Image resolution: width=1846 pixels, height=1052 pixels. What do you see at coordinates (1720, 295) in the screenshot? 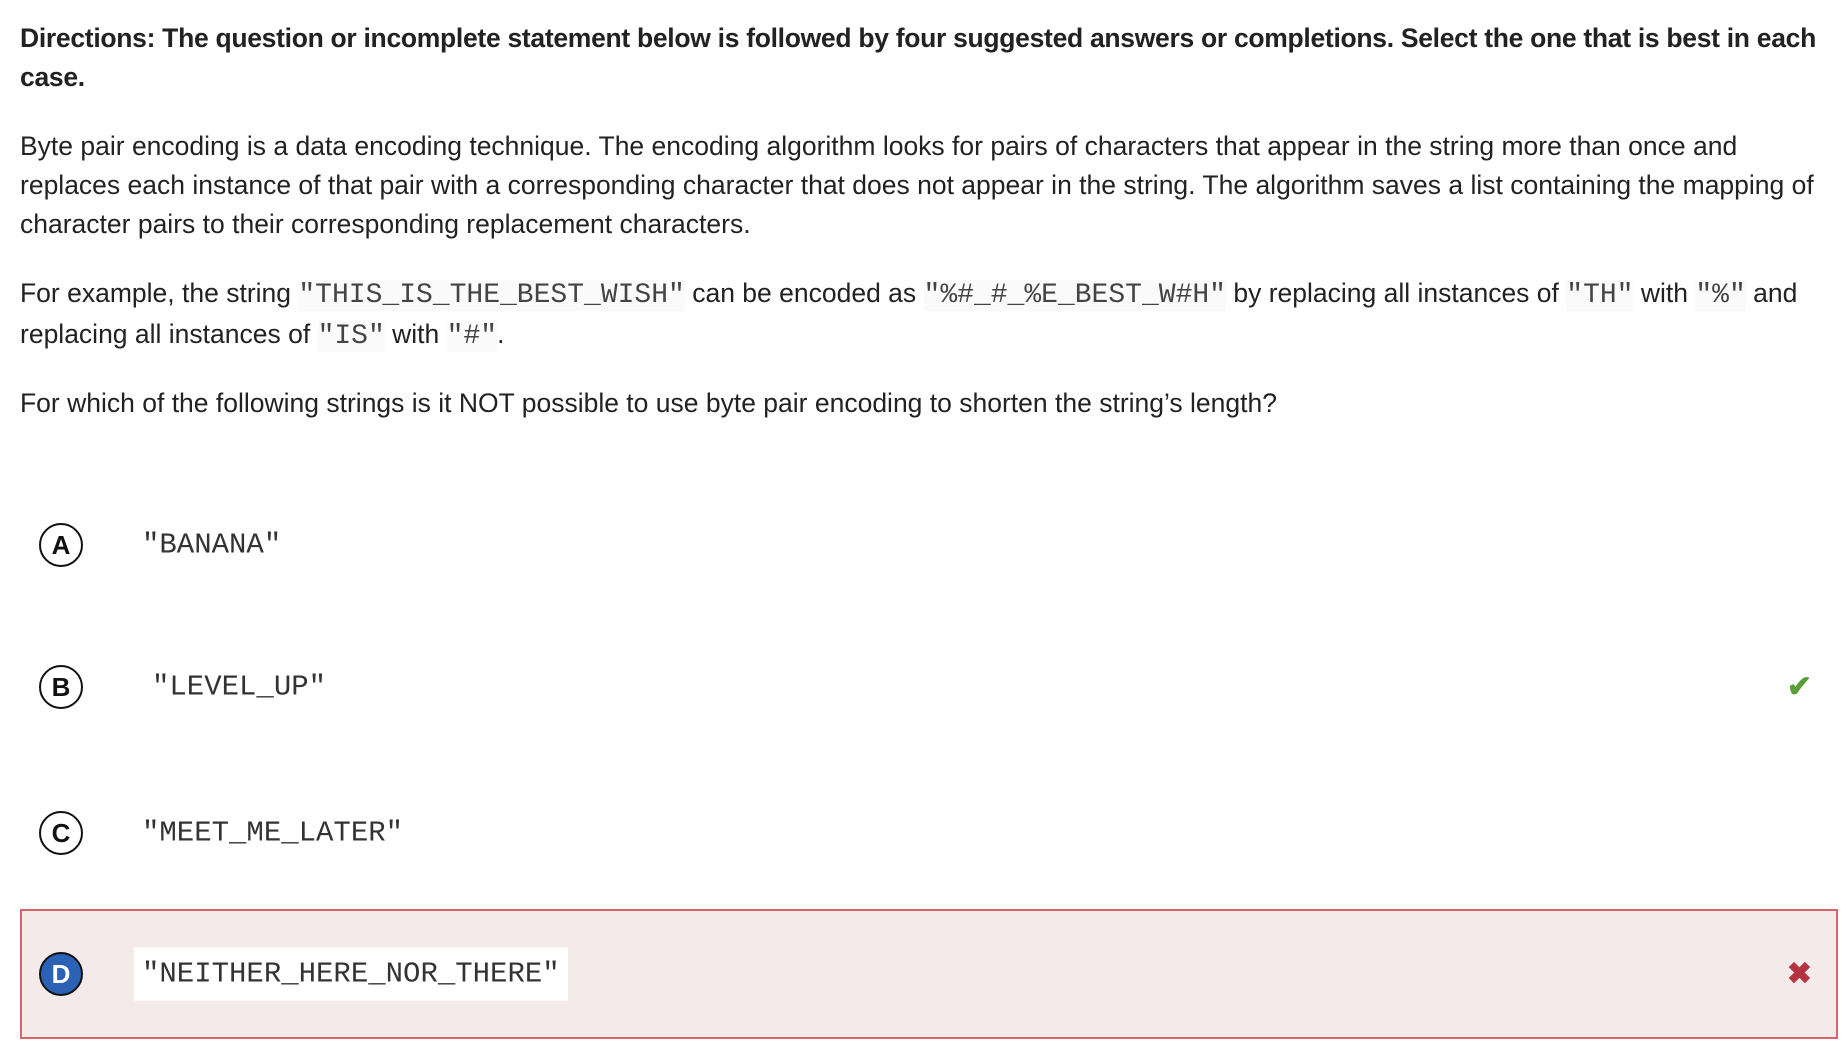
I see `code-percent: "%"` at bounding box center [1720, 295].